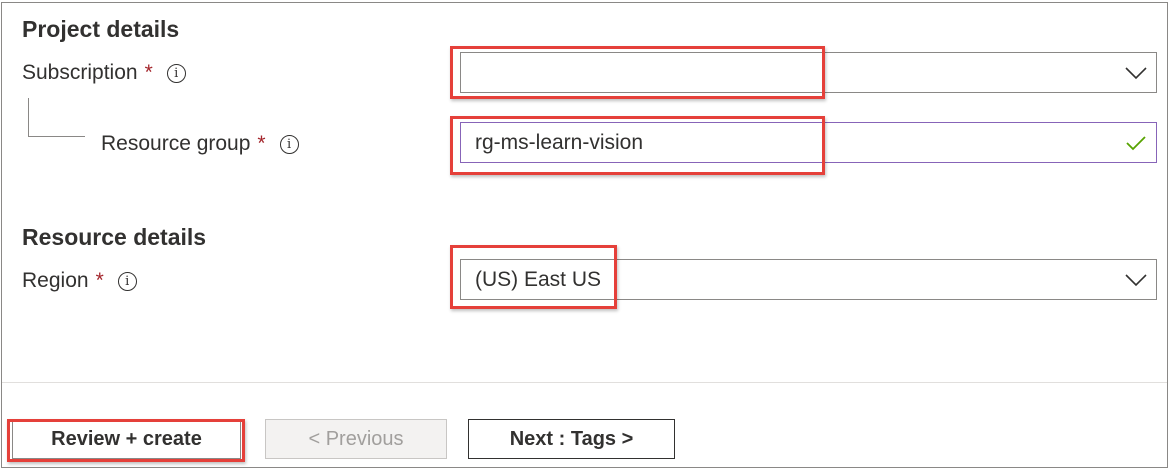 This screenshot has width=1172, height=471. What do you see at coordinates (584, 382) in the screenshot?
I see `footer-divider` at bounding box center [584, 382].